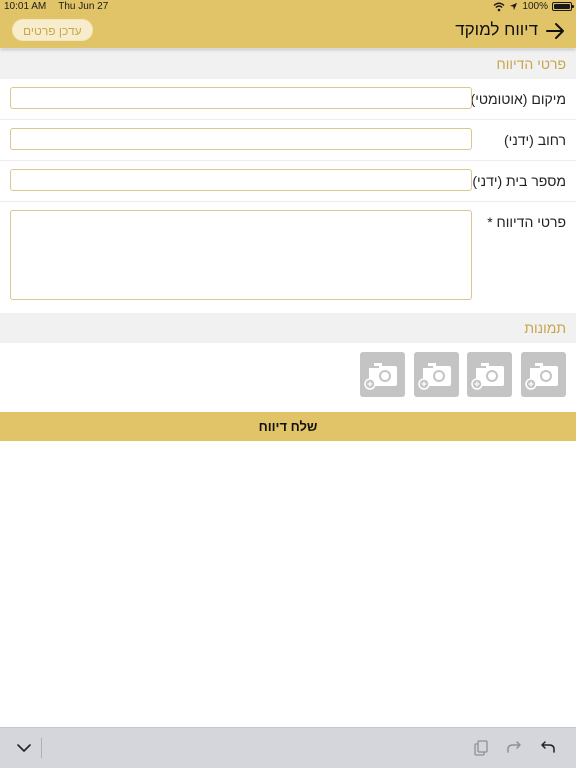  I want to click on report-details-row: פרטי הדיווח *, so click(288, 257).